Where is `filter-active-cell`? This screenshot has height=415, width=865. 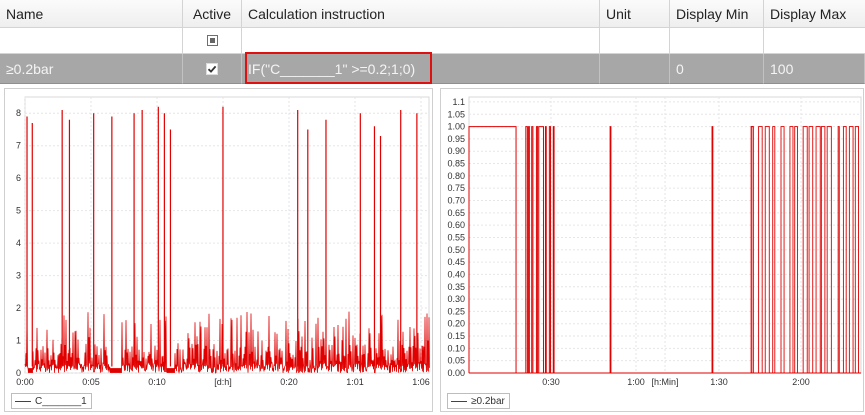 filter-active-cell is located at coordinates (212, 41).